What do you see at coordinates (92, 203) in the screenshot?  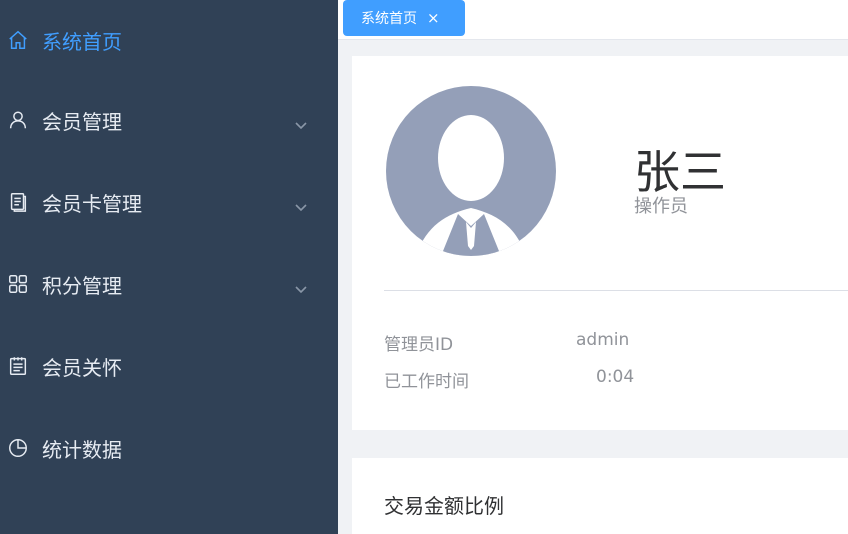 I see `sidebar-item-label: 会员卡管理` at bounding box center [92, 203].